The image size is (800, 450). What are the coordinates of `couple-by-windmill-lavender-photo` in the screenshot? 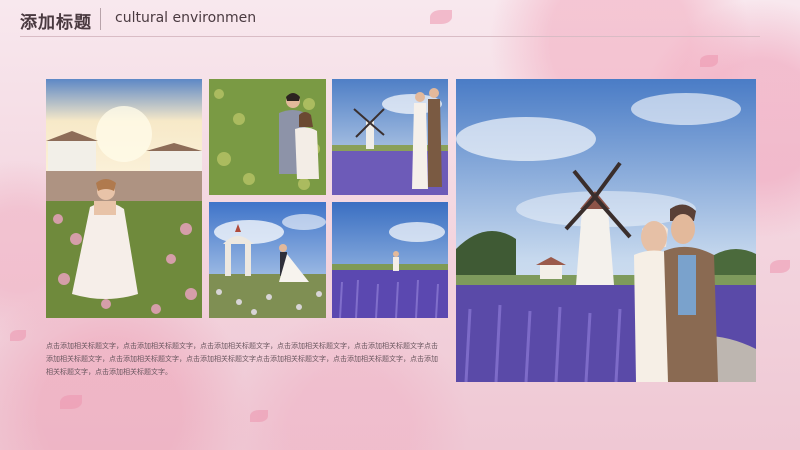 It's located at (390, 137).